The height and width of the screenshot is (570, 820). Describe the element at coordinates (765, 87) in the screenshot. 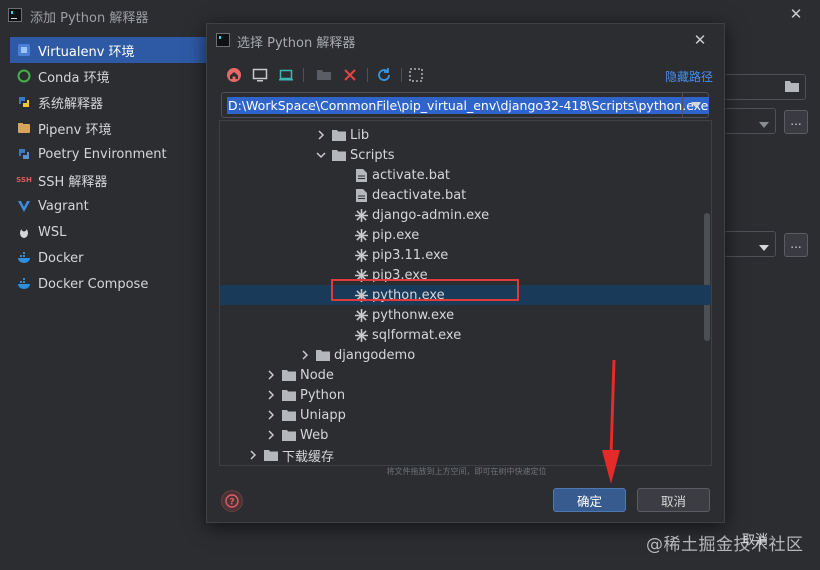

I see `location-field` at that location.